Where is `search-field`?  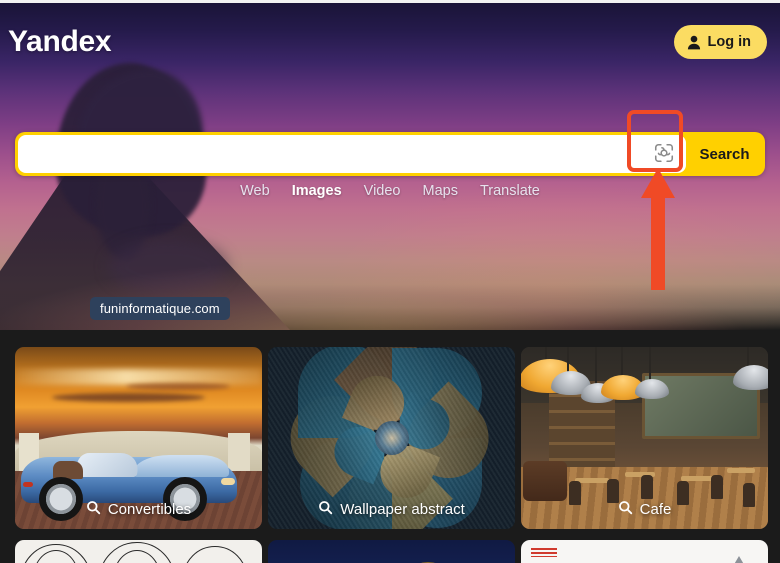
search-field is located at coordinates (352, 154).